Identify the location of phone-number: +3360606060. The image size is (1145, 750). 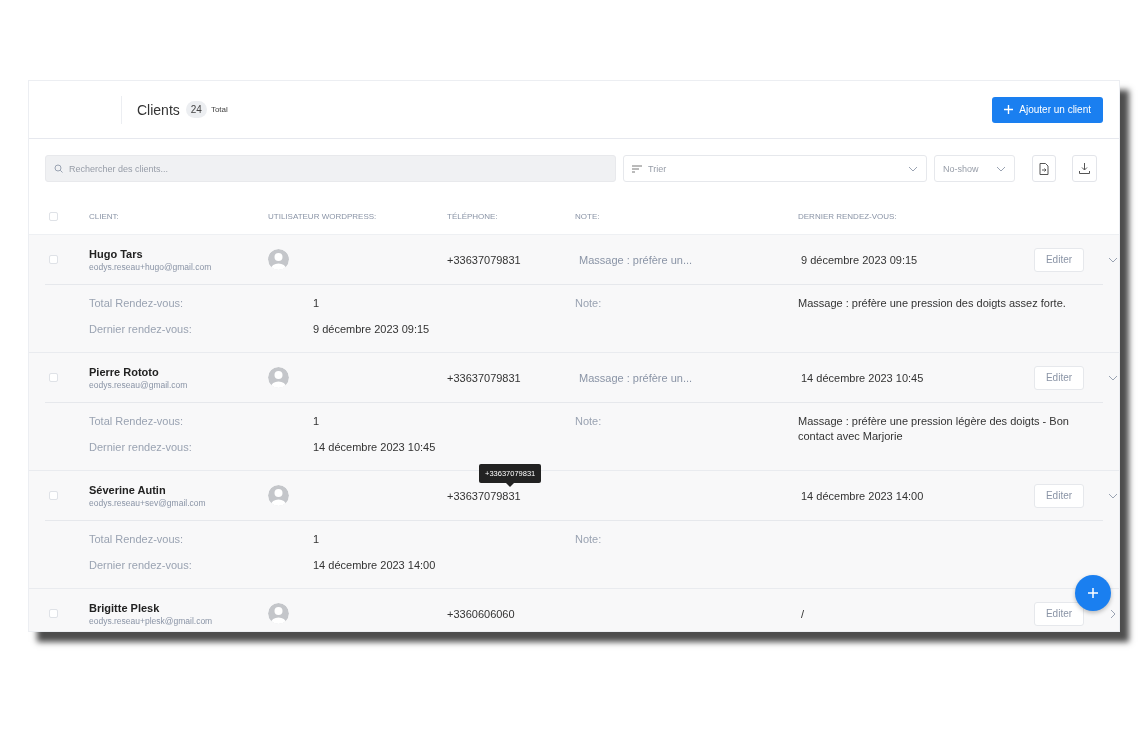
(481, 613).